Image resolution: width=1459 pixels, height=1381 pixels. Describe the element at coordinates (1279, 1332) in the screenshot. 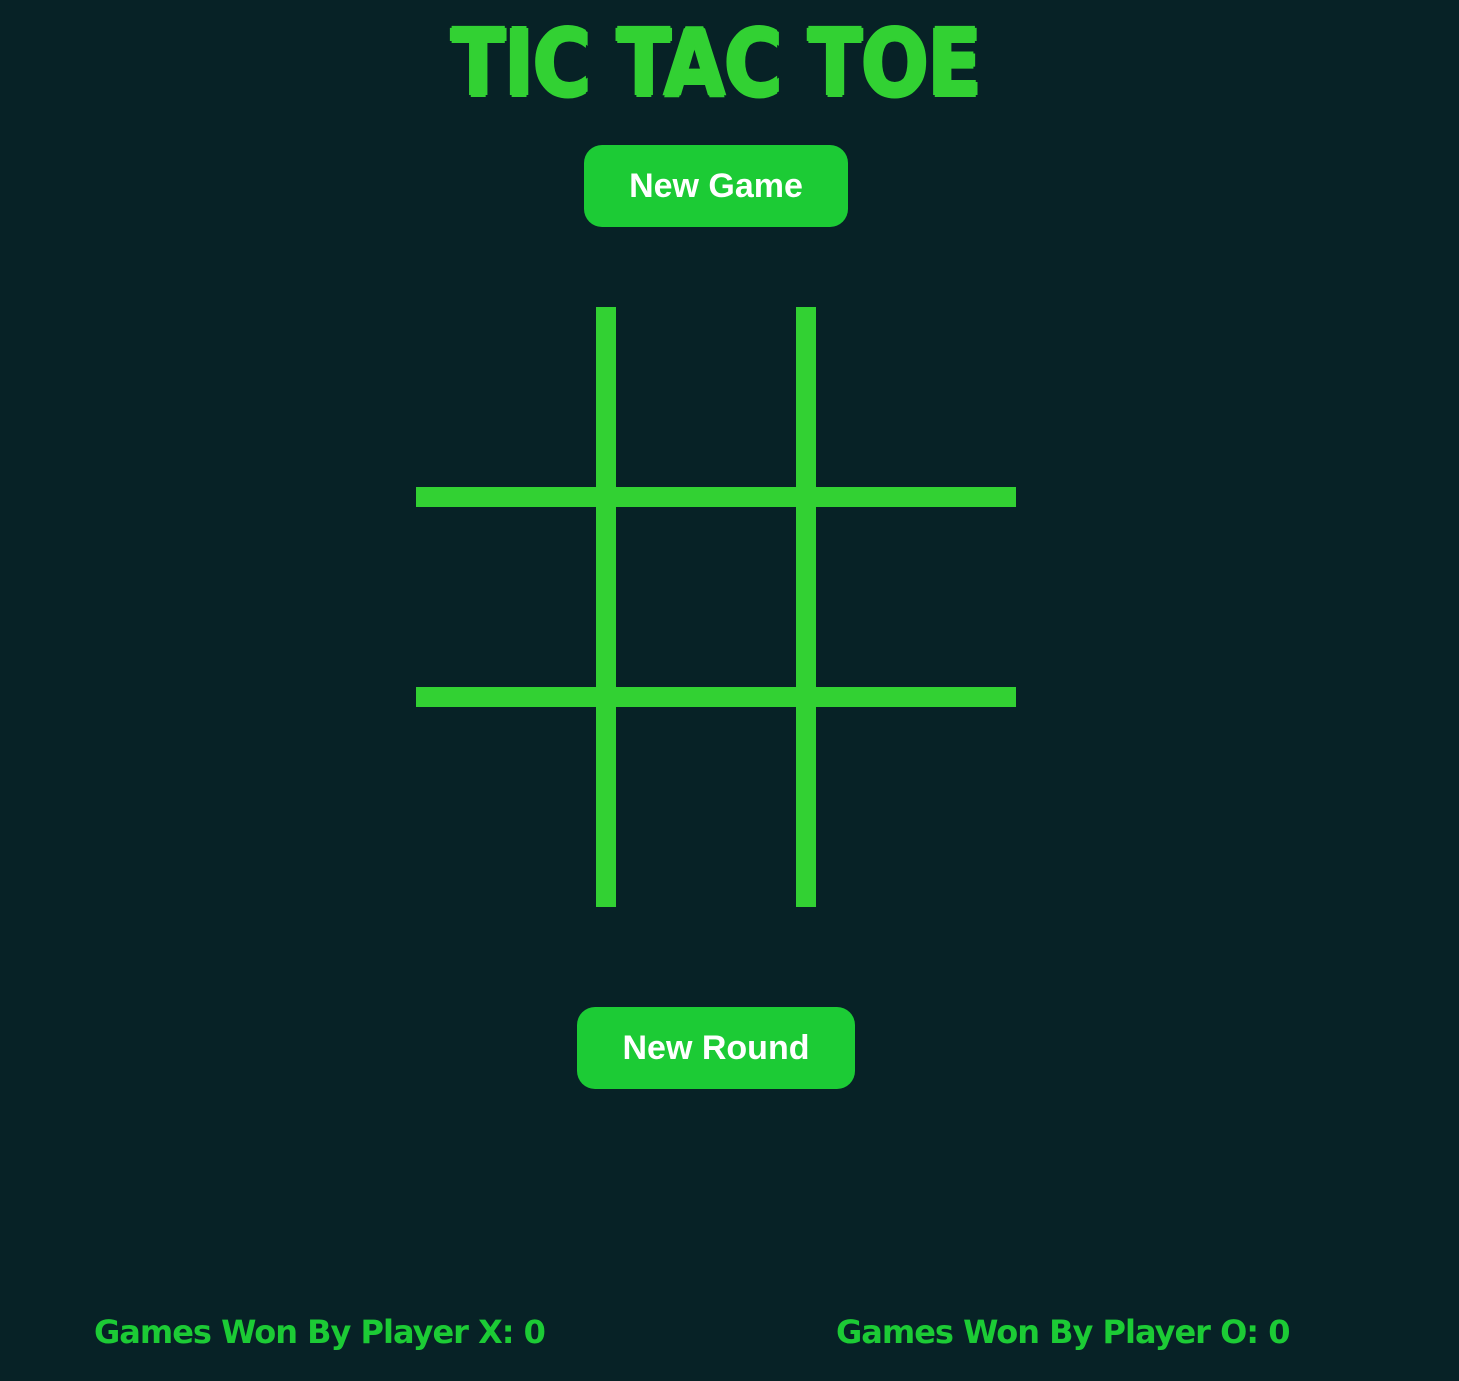

I see `player-o-score-value: 0` at that location.